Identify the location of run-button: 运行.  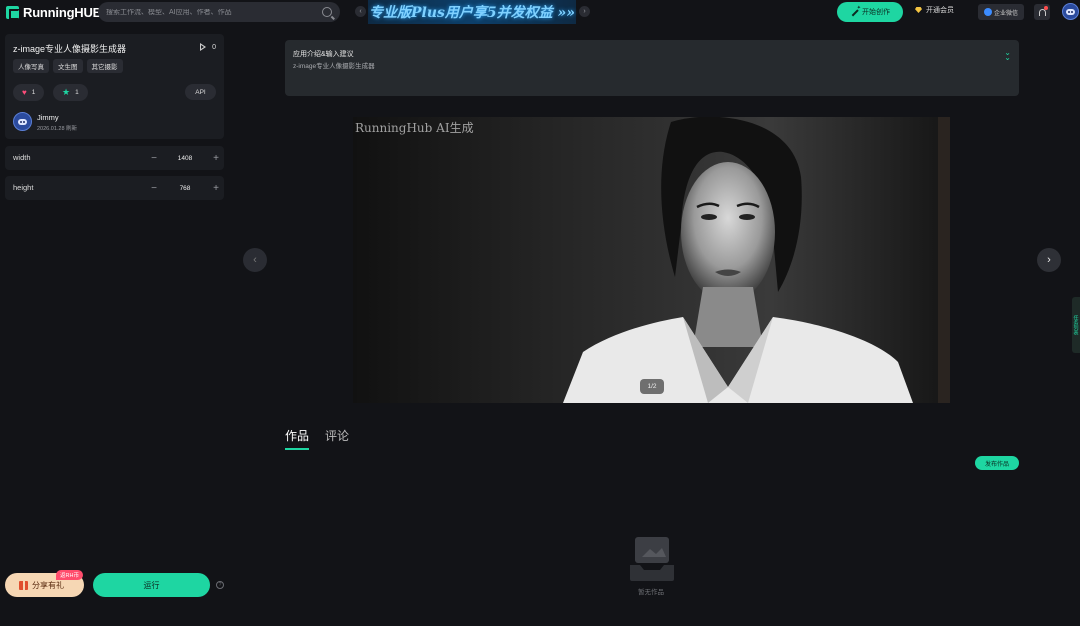
(151, 585).